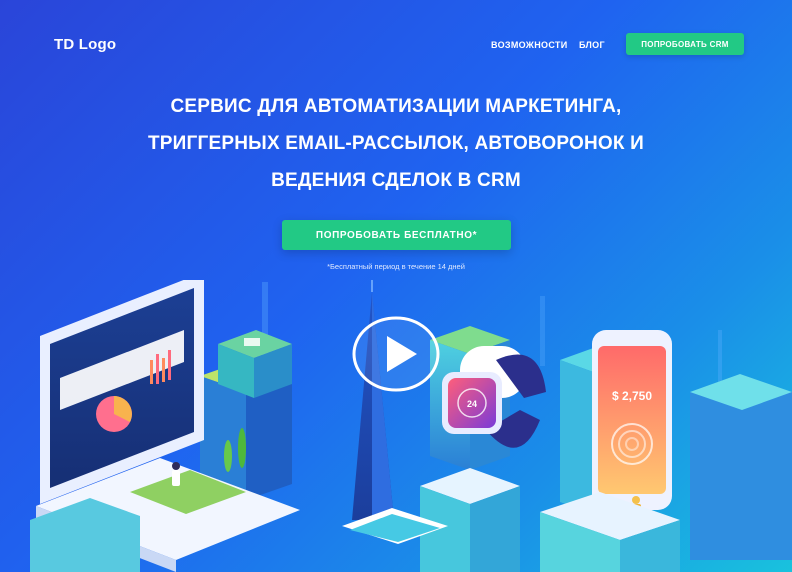  What do you see at coordinates (85, 44) in the screenshot?
I see `logo: TD Logo` at bounding box center [85, 44].